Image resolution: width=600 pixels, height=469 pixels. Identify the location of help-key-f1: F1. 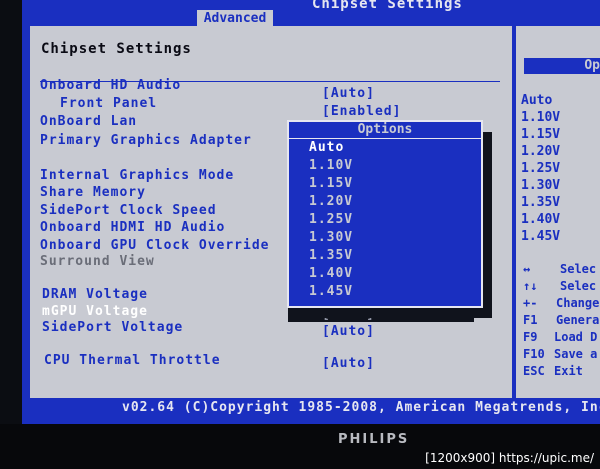
(530, 320).